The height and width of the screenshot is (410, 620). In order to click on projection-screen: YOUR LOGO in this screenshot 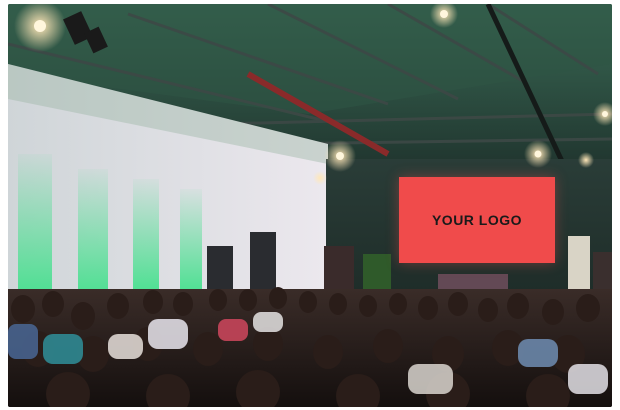, I will do `click(477, 220)`.